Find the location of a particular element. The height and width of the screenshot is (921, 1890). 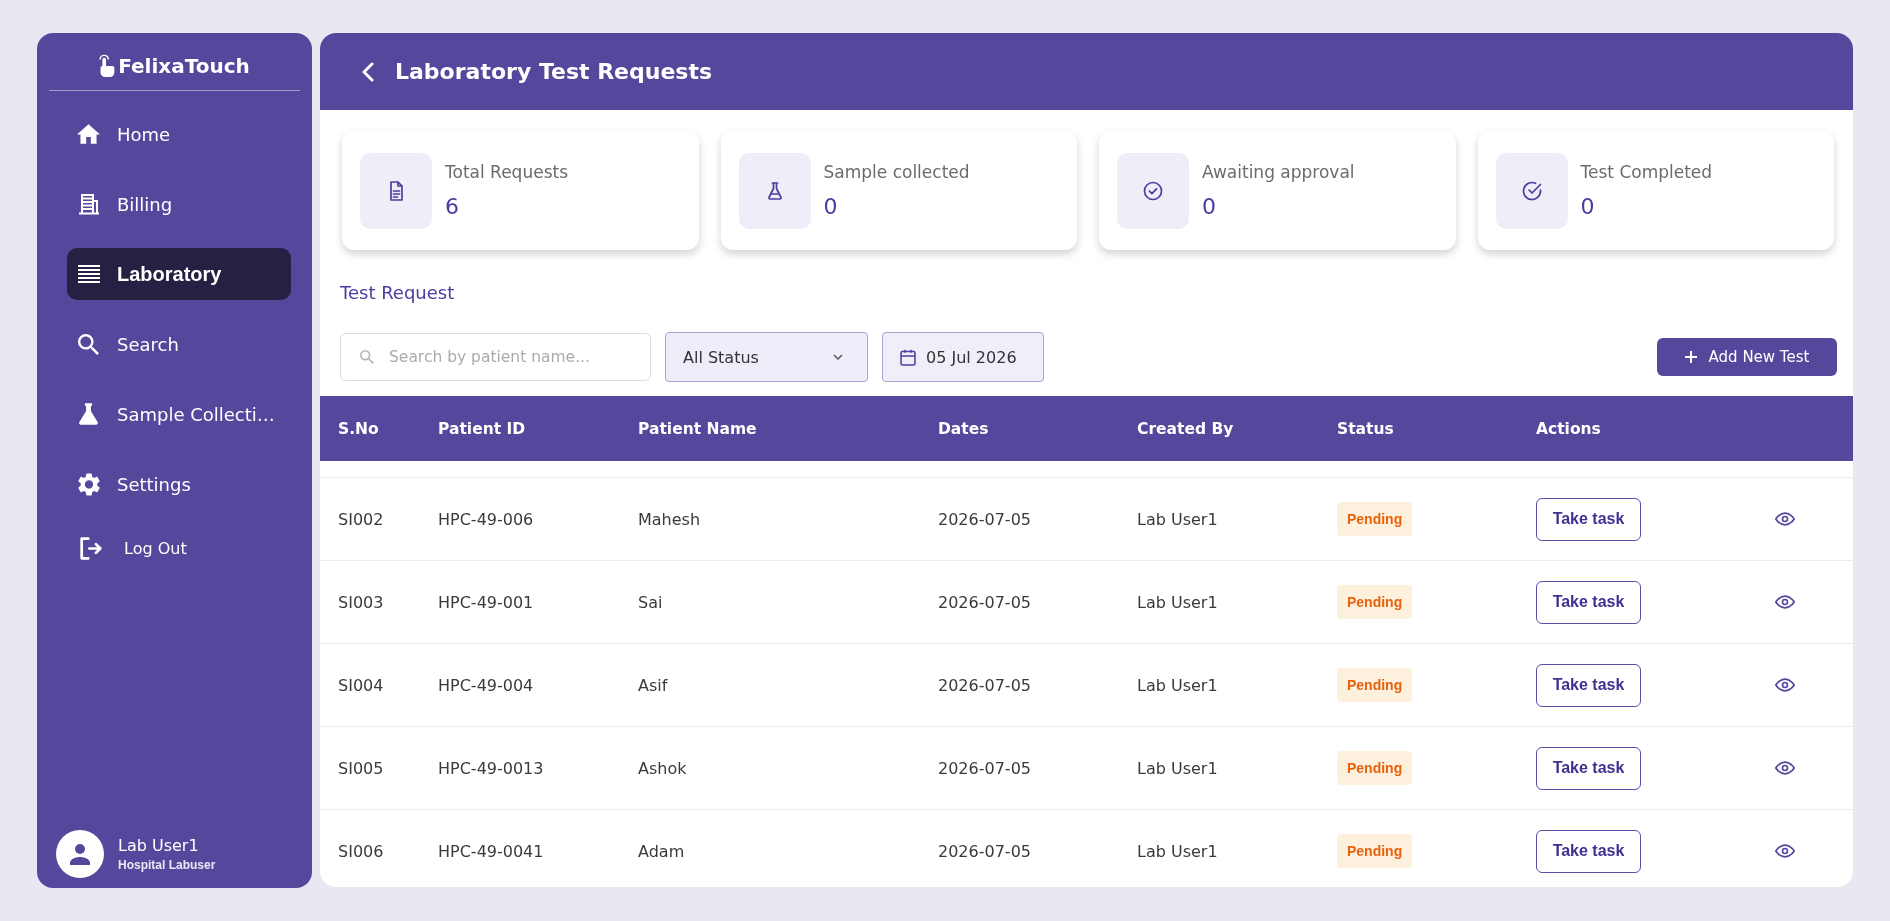

patient-name: Ashok is located at coordinates (662, 768).